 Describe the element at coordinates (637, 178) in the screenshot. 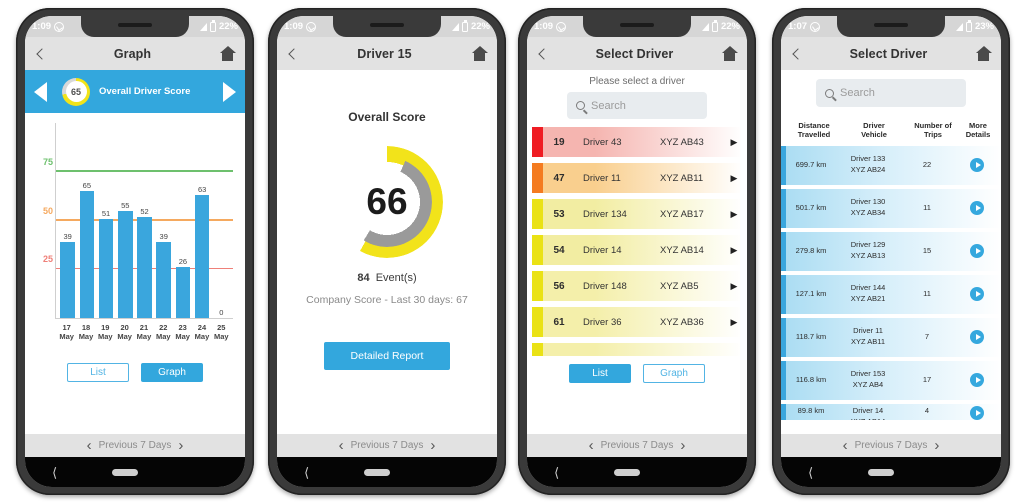

I see `list-item: 47 Driver 11 XYZ AB11 ▶` at that location.